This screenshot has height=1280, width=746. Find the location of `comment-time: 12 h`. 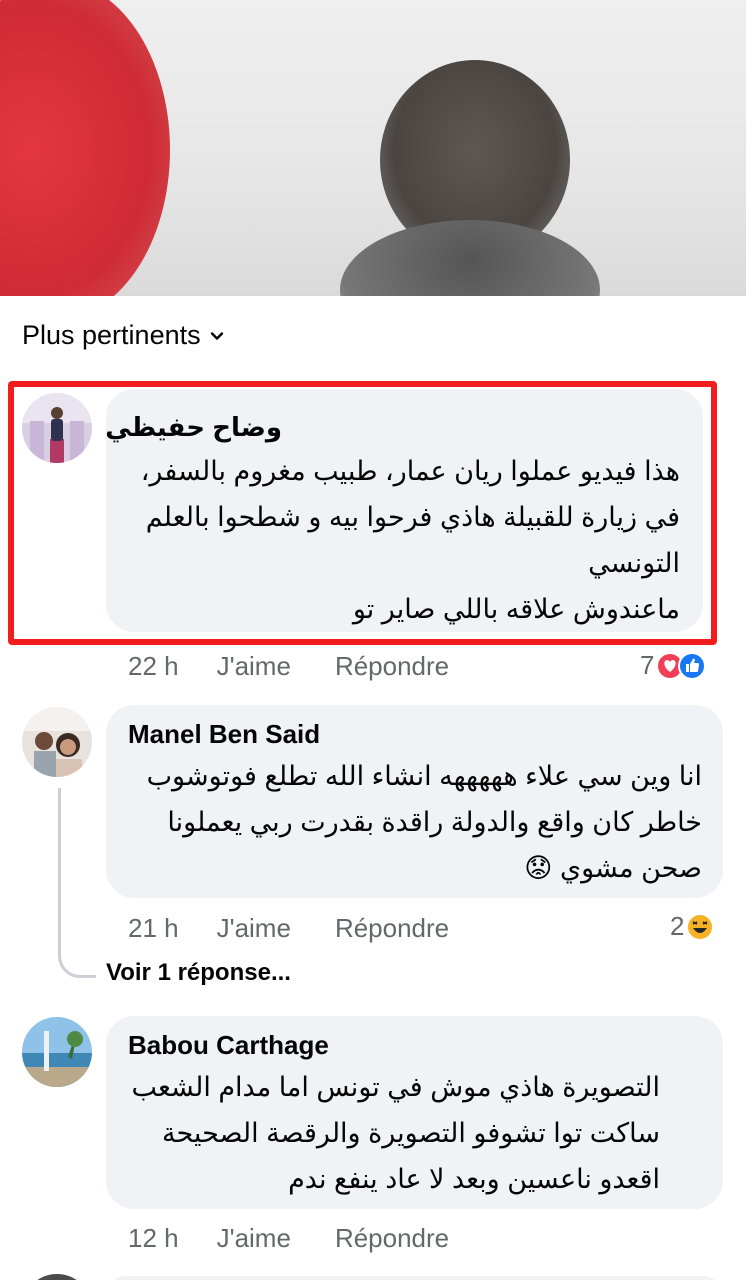

comment-time: 12 h is located at coordinates (153, 1238).